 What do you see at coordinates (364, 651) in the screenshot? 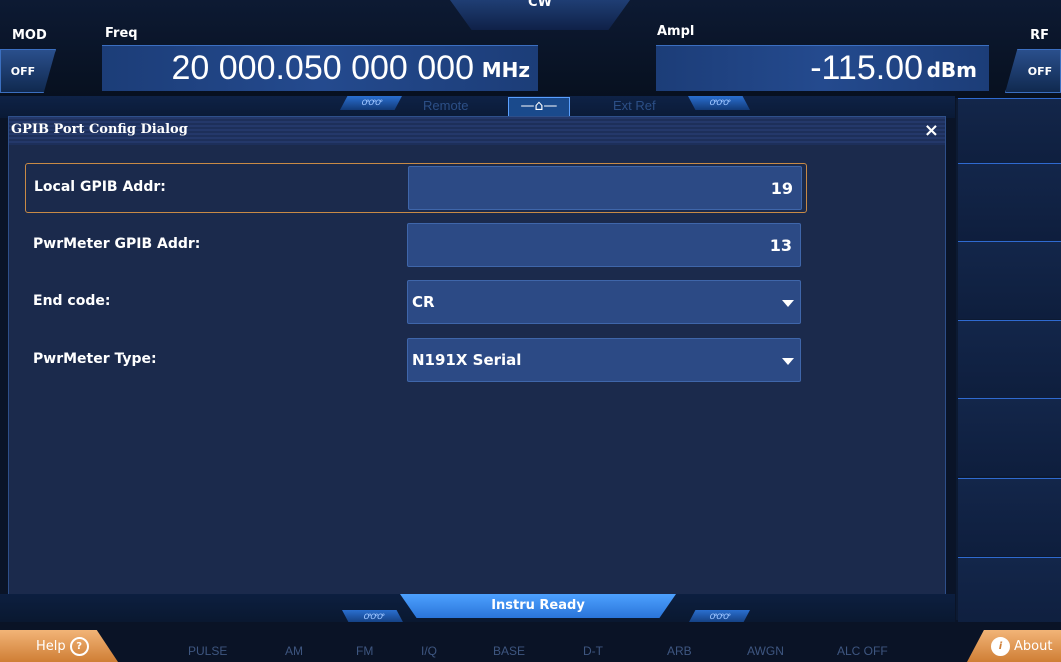
I see `footer-item-fm: FM` at bounding box center [364, 651].